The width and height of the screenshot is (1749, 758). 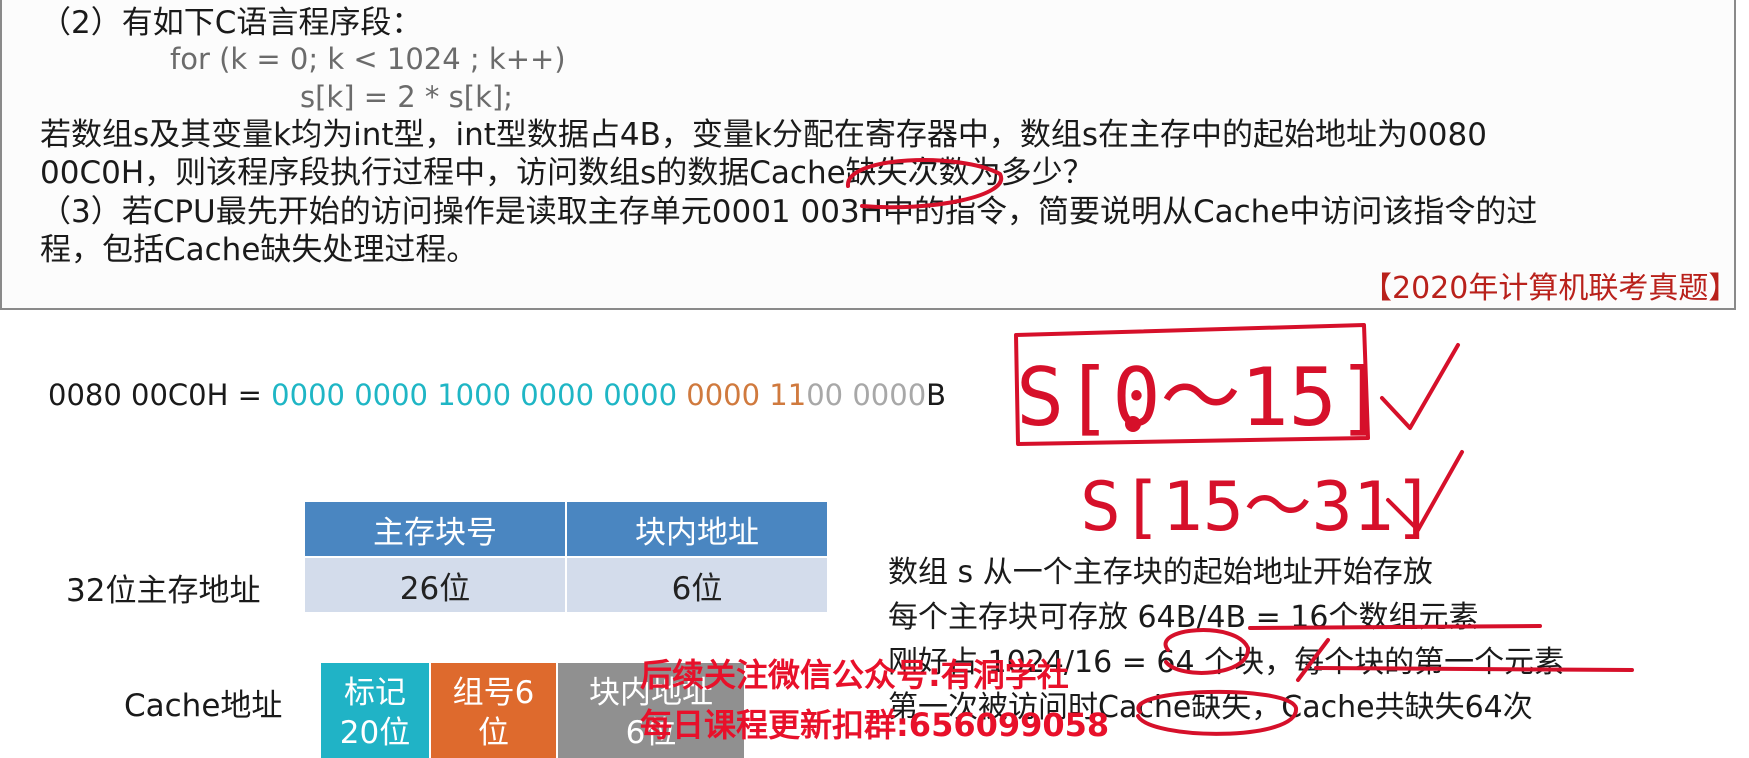 I want to click on ink-circle-cache-notes, so click(x=1217, y=712).